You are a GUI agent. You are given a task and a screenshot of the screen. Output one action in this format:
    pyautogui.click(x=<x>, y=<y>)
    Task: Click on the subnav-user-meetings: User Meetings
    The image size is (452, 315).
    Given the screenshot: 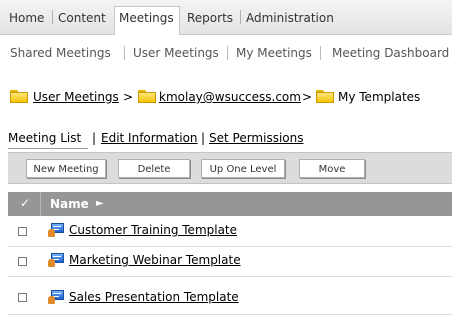 What is the action you would take?
    pyautogui.click(x=176, y=53)
    